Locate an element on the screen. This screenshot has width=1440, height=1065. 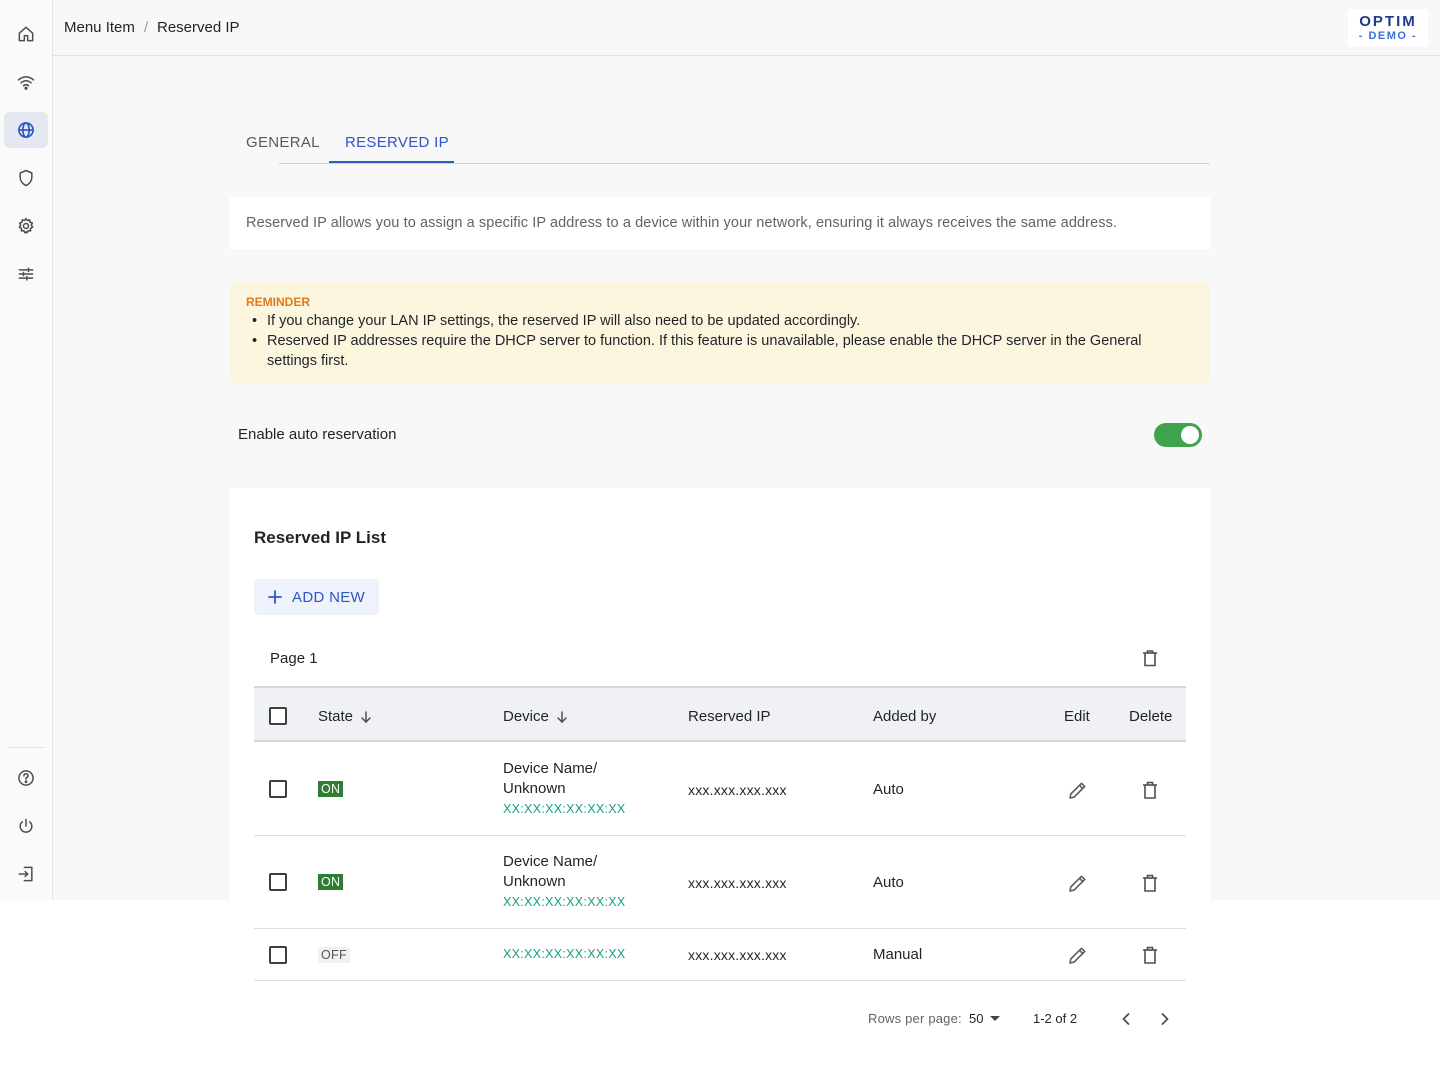
added-by-value: Manual is located at coordinates (898, 954).